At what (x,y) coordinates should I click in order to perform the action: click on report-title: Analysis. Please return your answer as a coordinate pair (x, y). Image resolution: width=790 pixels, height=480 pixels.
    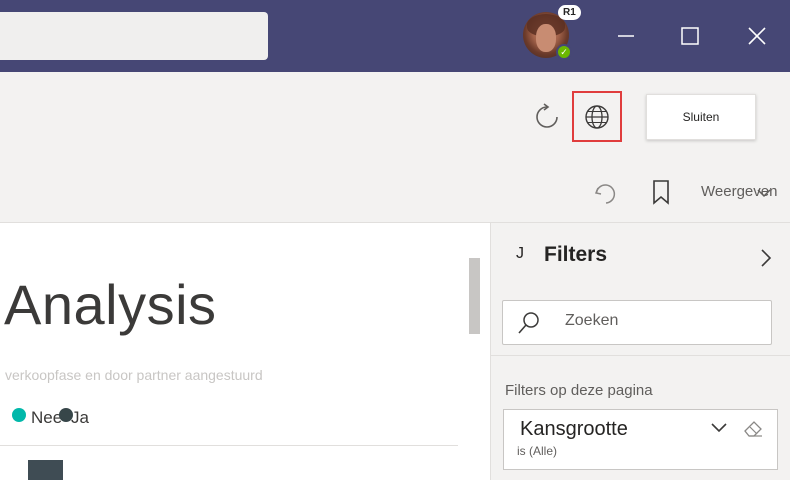
    Looking at the image, I should click on (110, 304).